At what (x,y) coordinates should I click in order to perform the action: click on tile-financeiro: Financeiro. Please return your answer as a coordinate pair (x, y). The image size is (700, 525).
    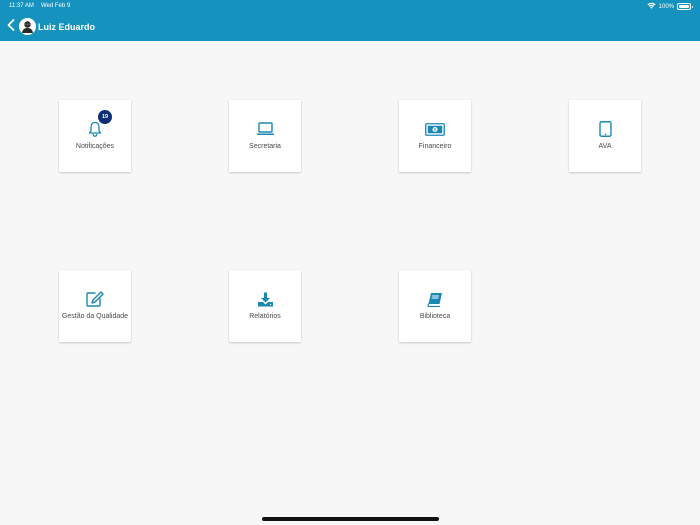
    Looking at the image, I should click on (435, 136).